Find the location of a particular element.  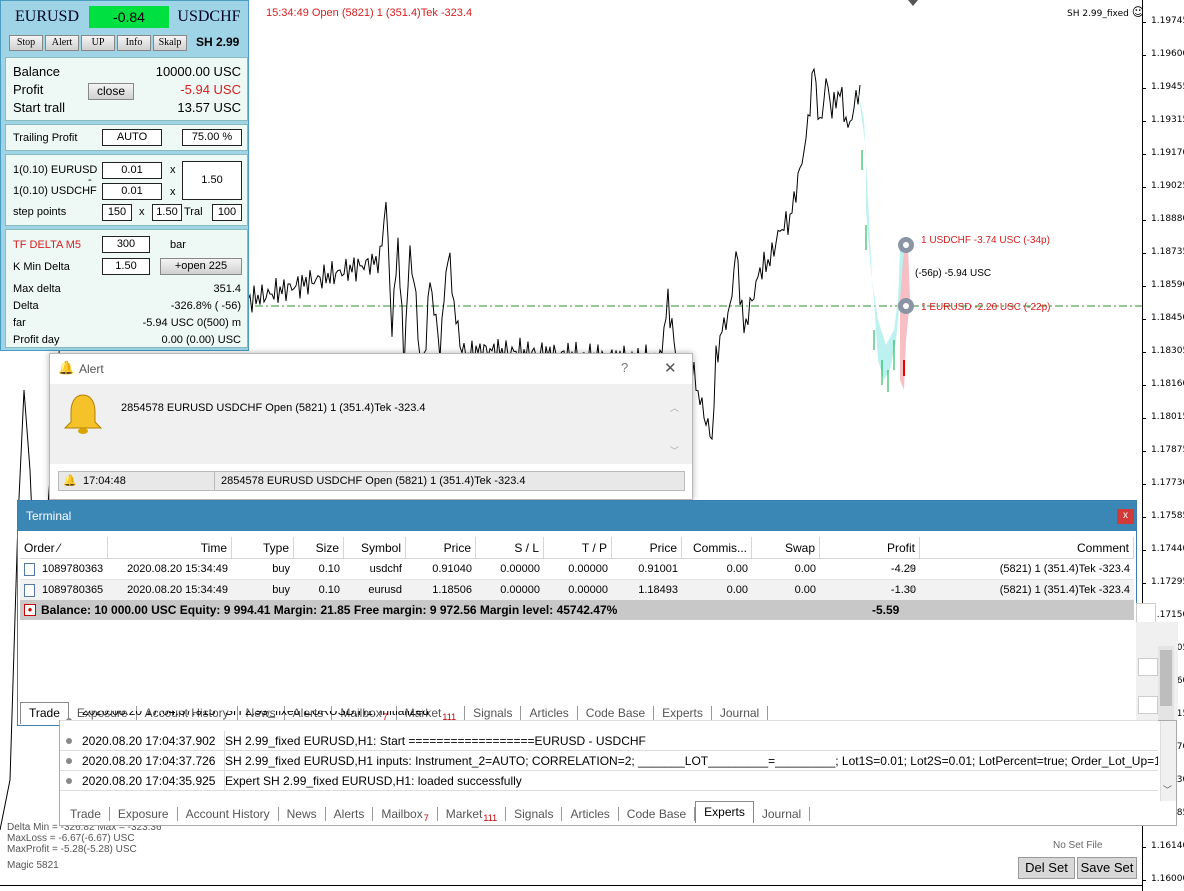

green-spread-area is located at coordinates (882, 235).